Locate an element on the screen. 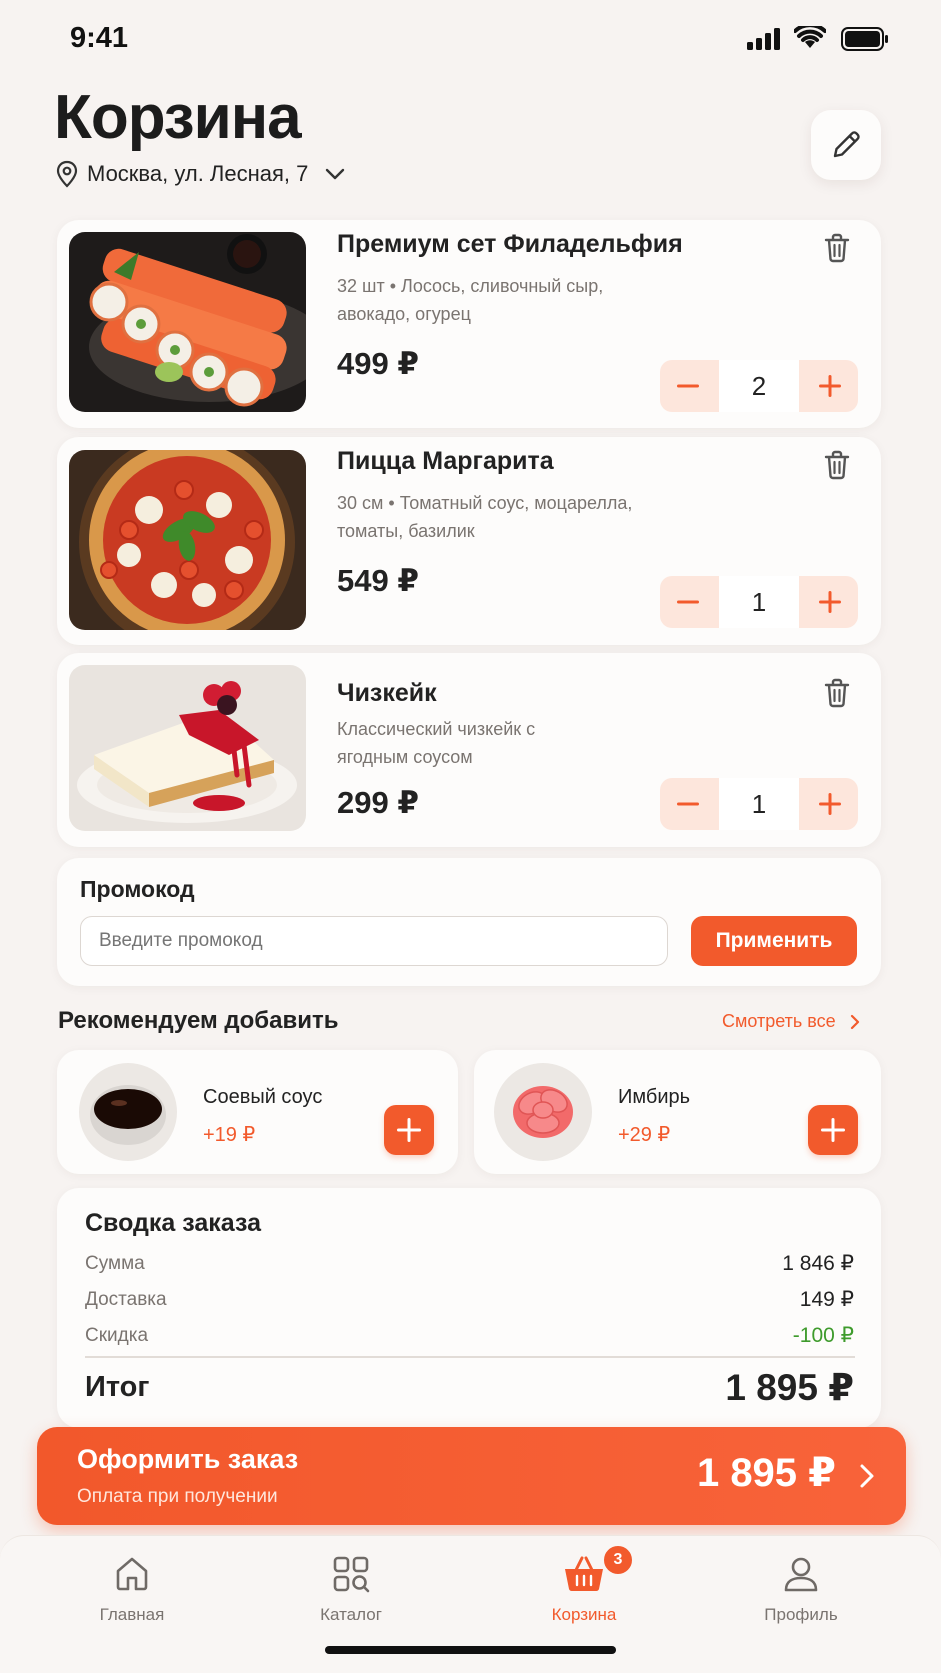 The height and width of the screenshot is (1673, 941). nav-label: Корзина is located at coordinates (584, 1614).